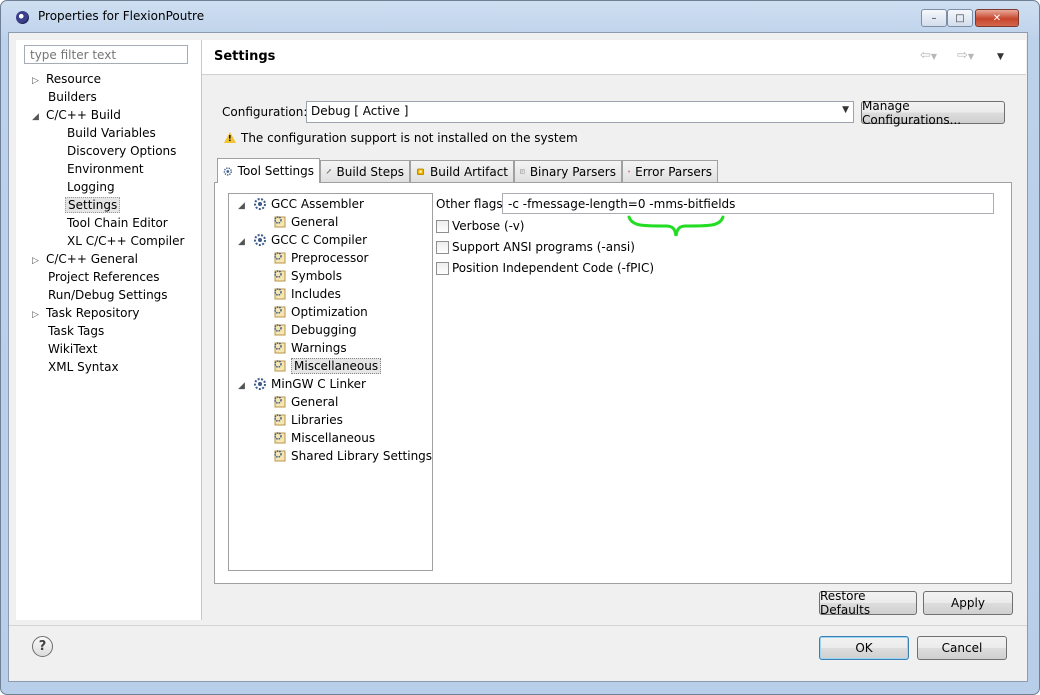 This screenshot has width=1040, height=695. I want to click on tree-leaf-label: Includes, so click(316, 294).